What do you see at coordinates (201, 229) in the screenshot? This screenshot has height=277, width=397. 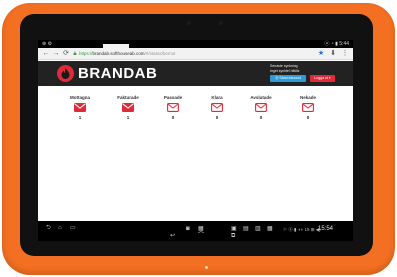 I see `gallery-icon: ▦` at bounding box center [201, 229].